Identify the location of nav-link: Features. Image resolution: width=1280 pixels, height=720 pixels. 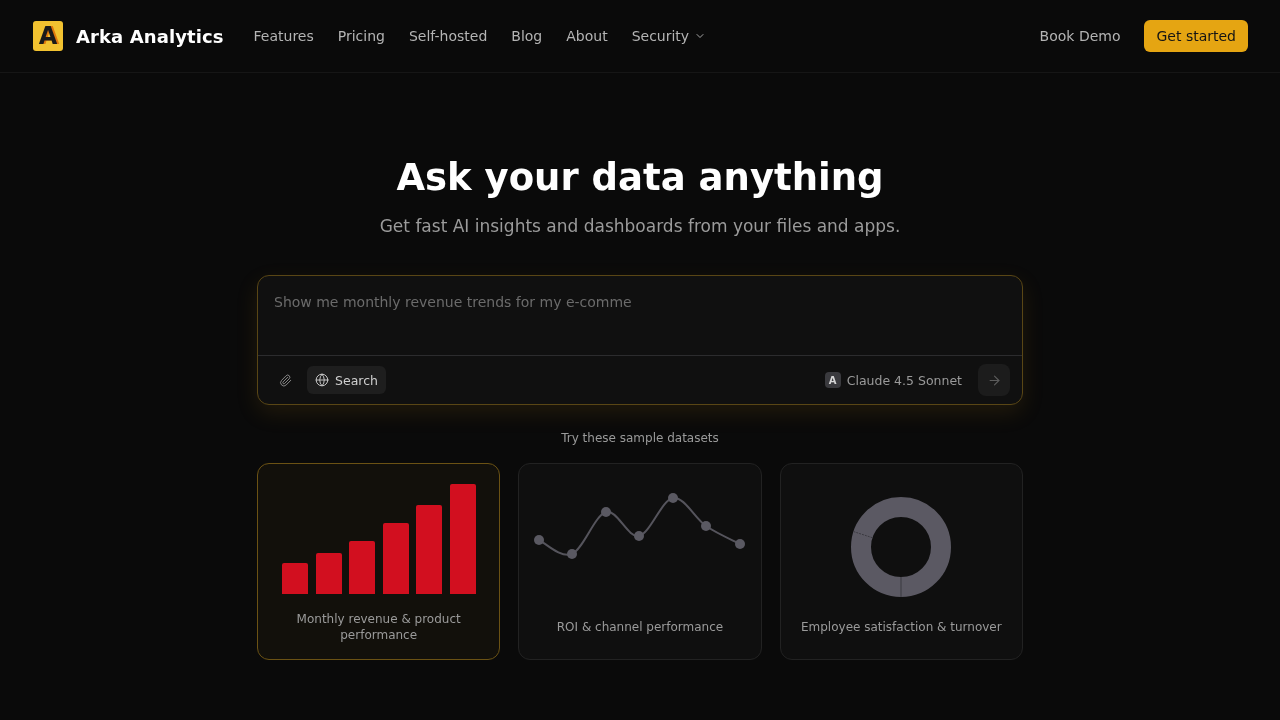
(283, 36).